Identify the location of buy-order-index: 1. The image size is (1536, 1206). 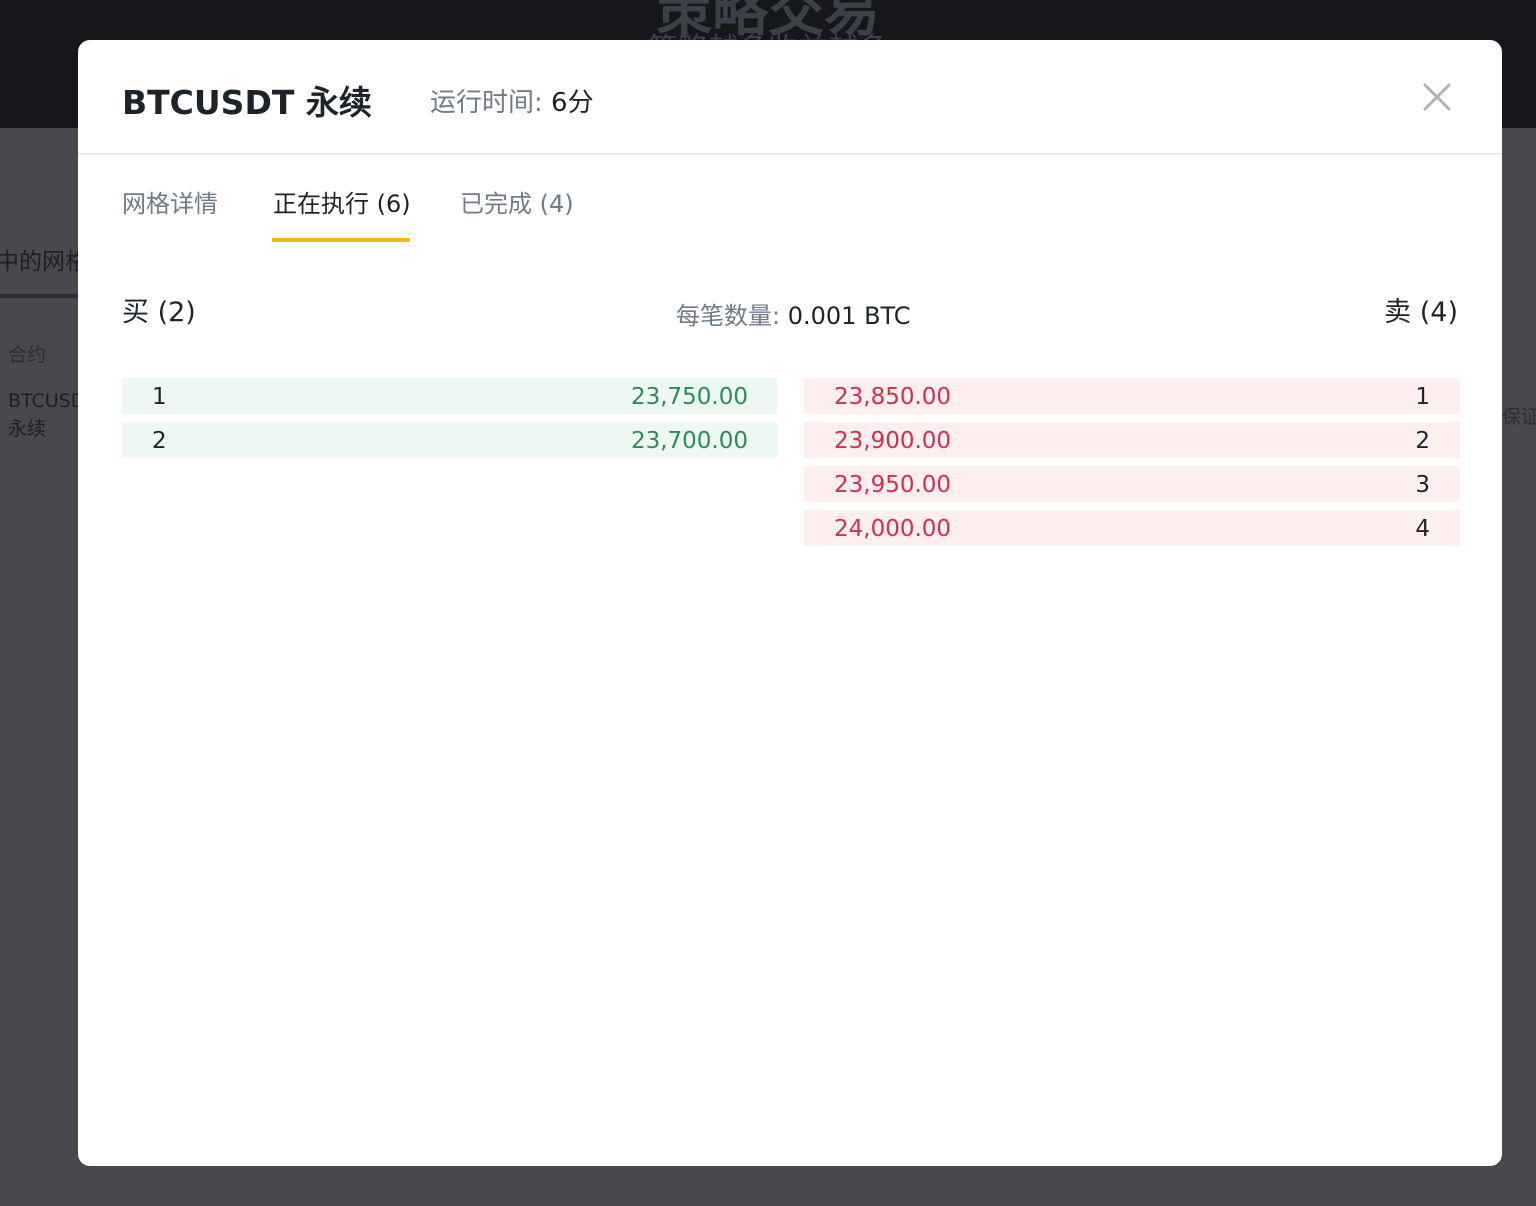
(159, 397).